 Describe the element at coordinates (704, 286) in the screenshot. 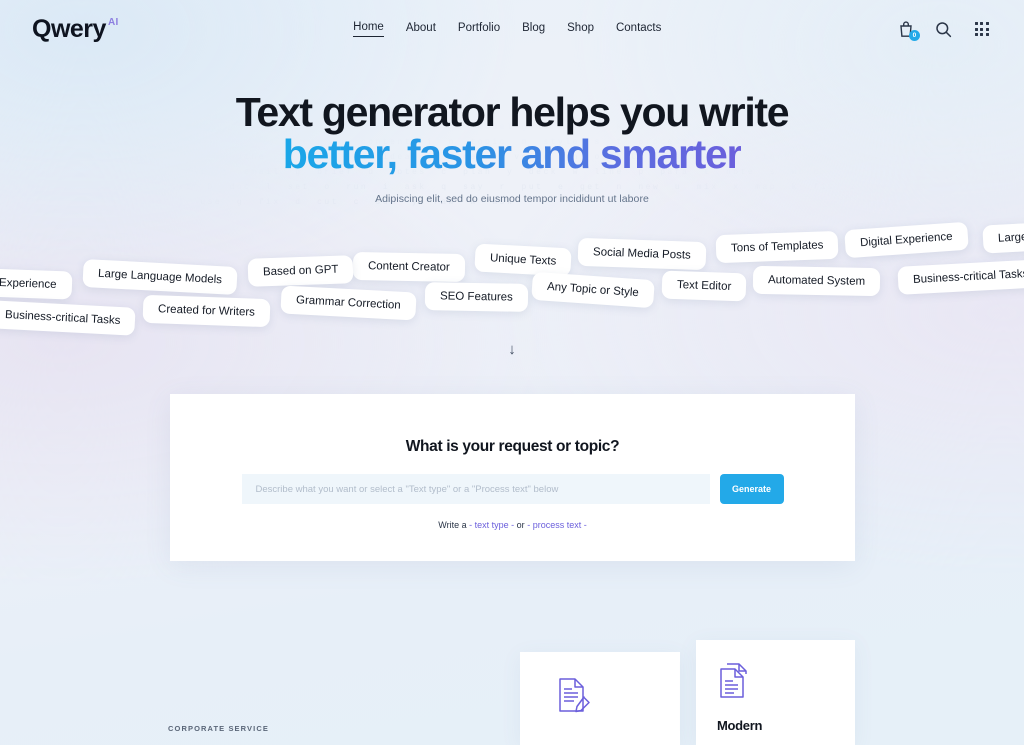

I see `tag-pill: Text Editor` at that location.